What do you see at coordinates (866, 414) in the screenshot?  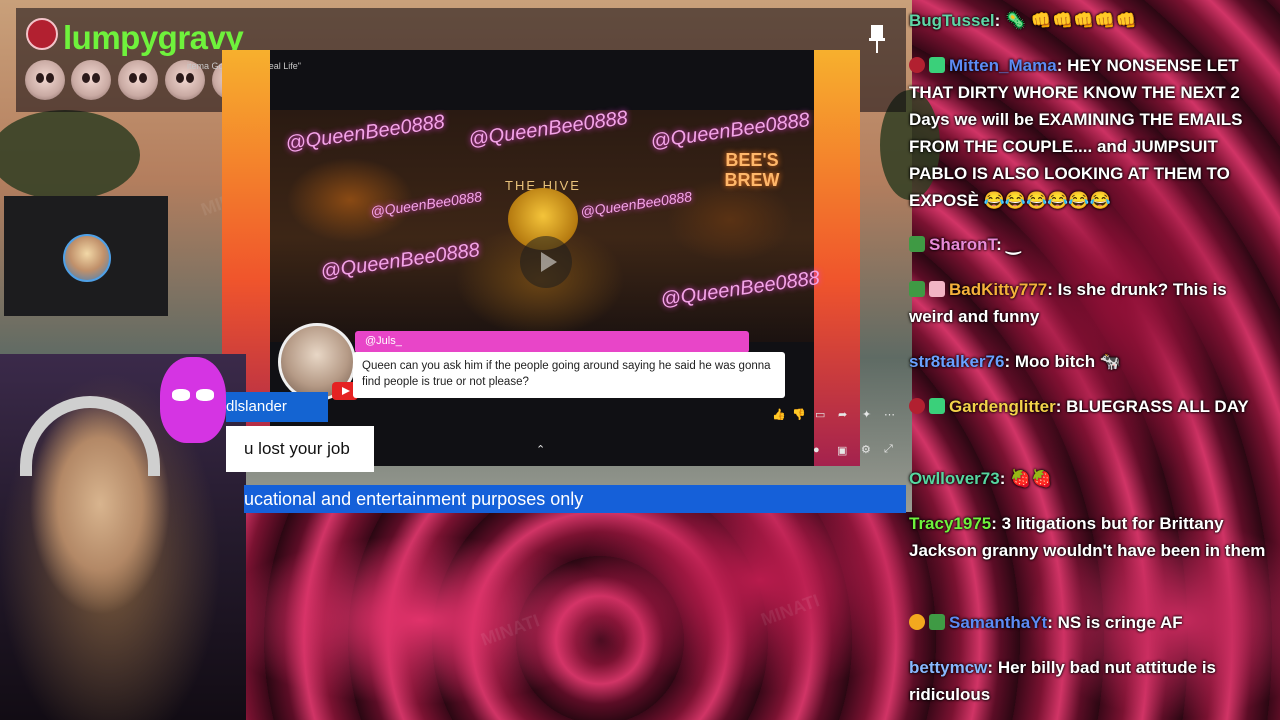 I see `remix-icon: ✦` at bounding box center [866, 414].